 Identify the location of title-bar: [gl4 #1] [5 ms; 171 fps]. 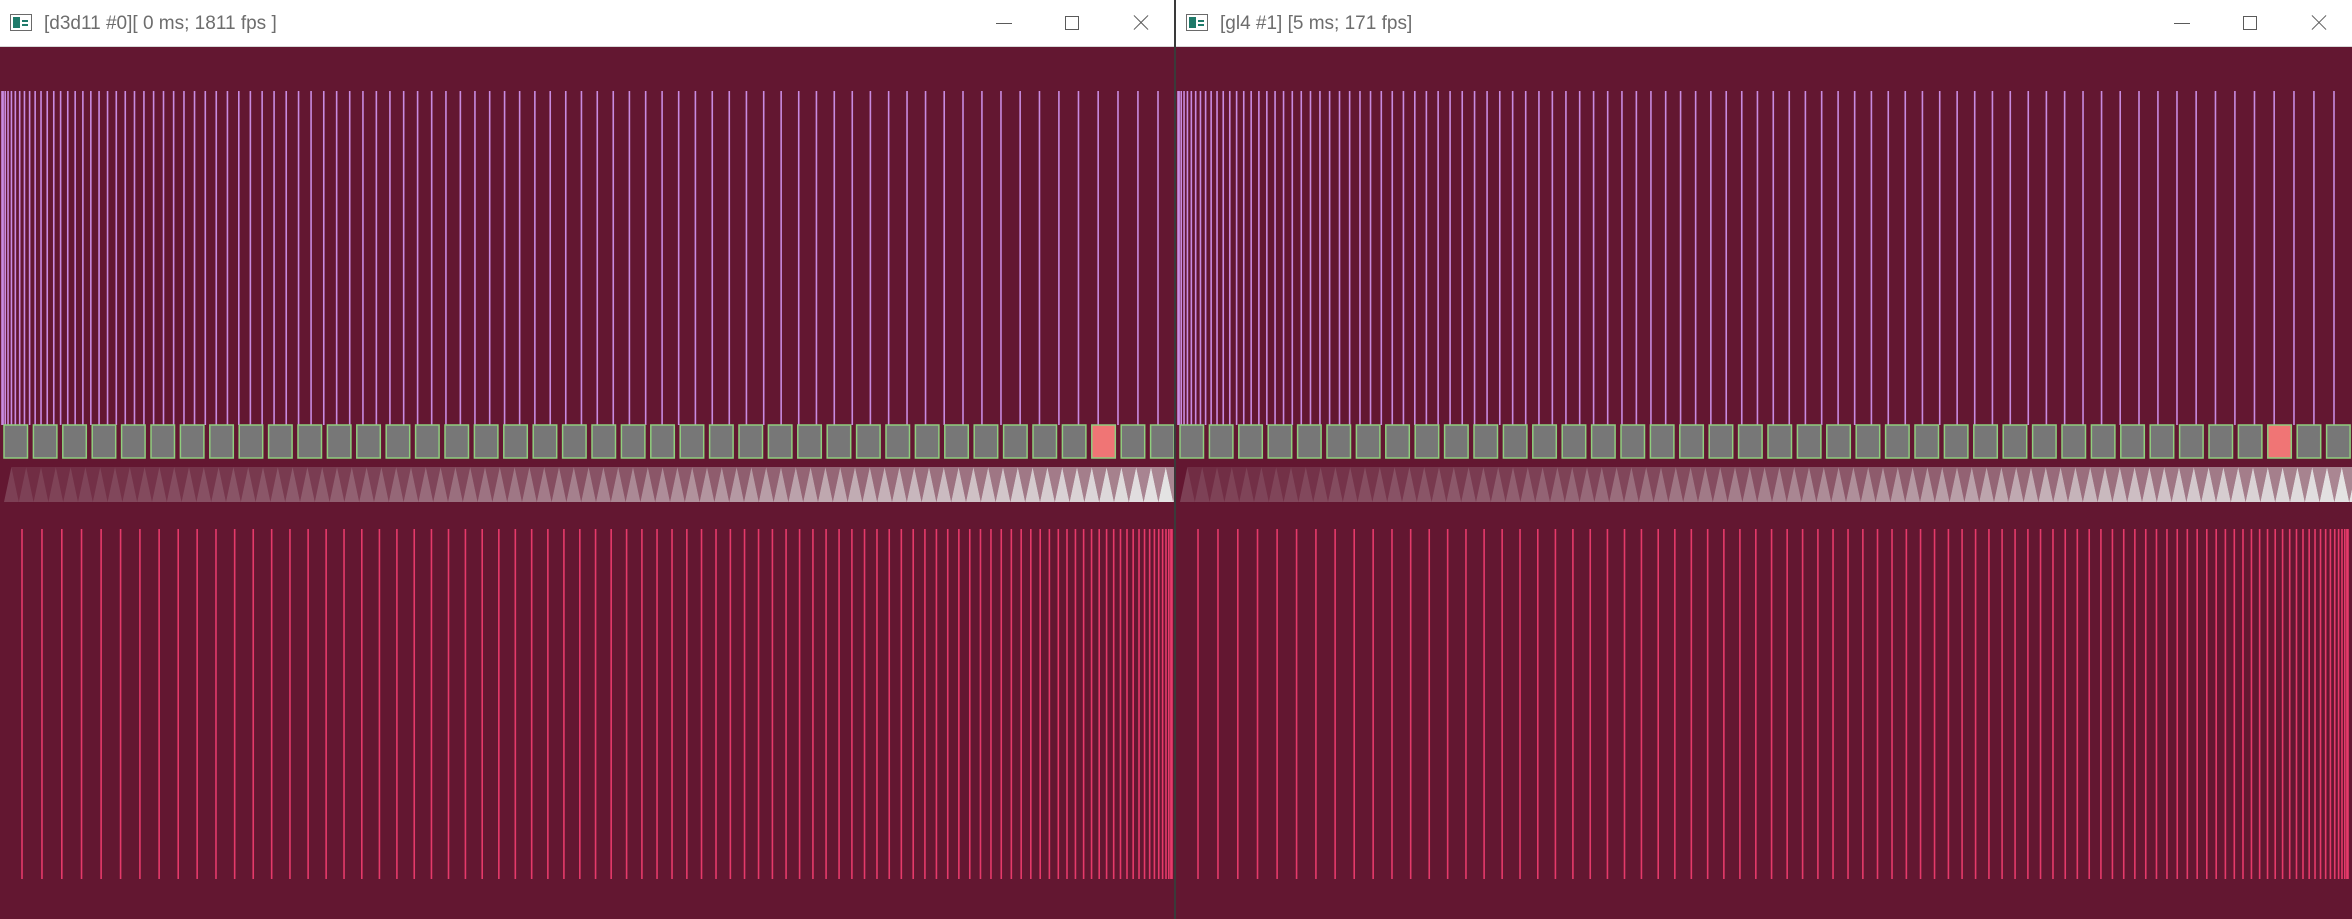
(1764, 23).